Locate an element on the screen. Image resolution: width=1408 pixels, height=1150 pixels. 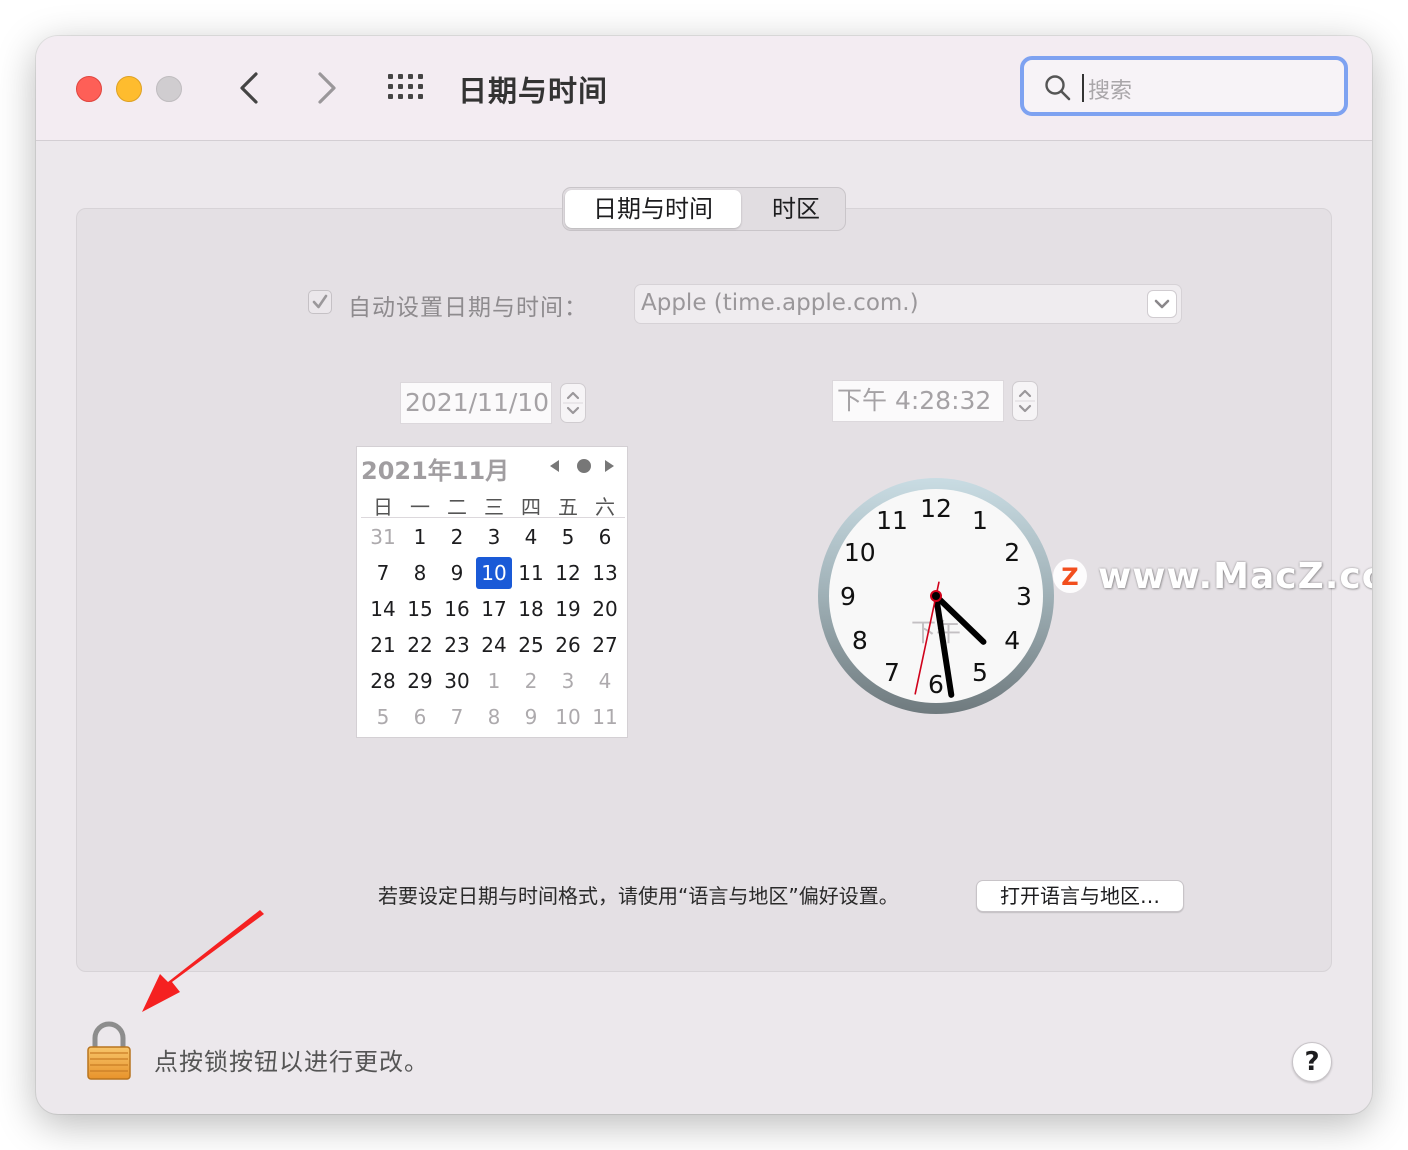
calendar-day: 26 is located at coordinates (568, 645).